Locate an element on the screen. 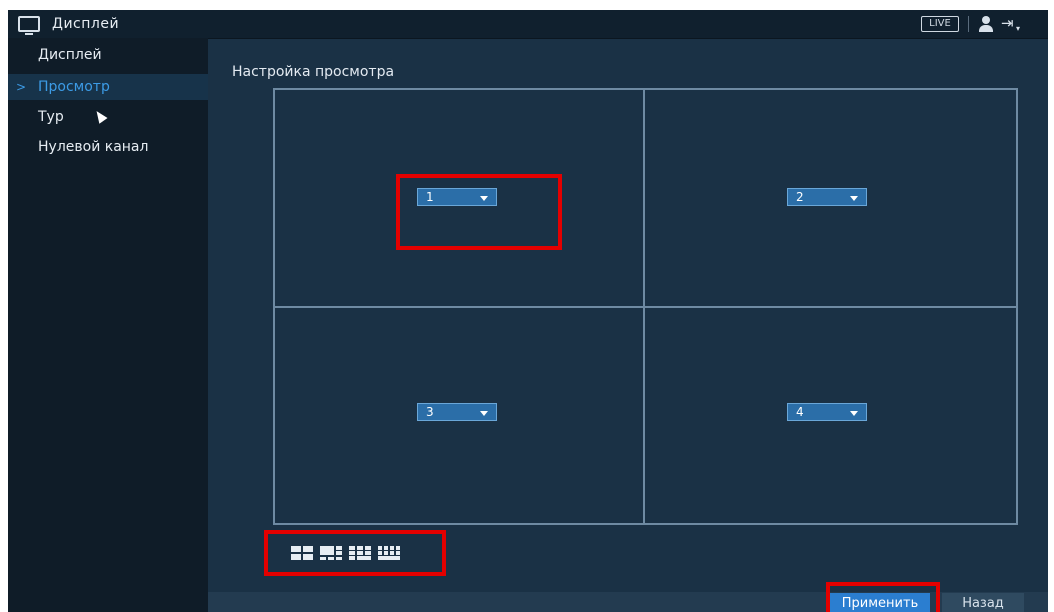 The height and width of the screenshot is (612, 1054). window-title-group: Дисплей is located at coordinates (69, 24).